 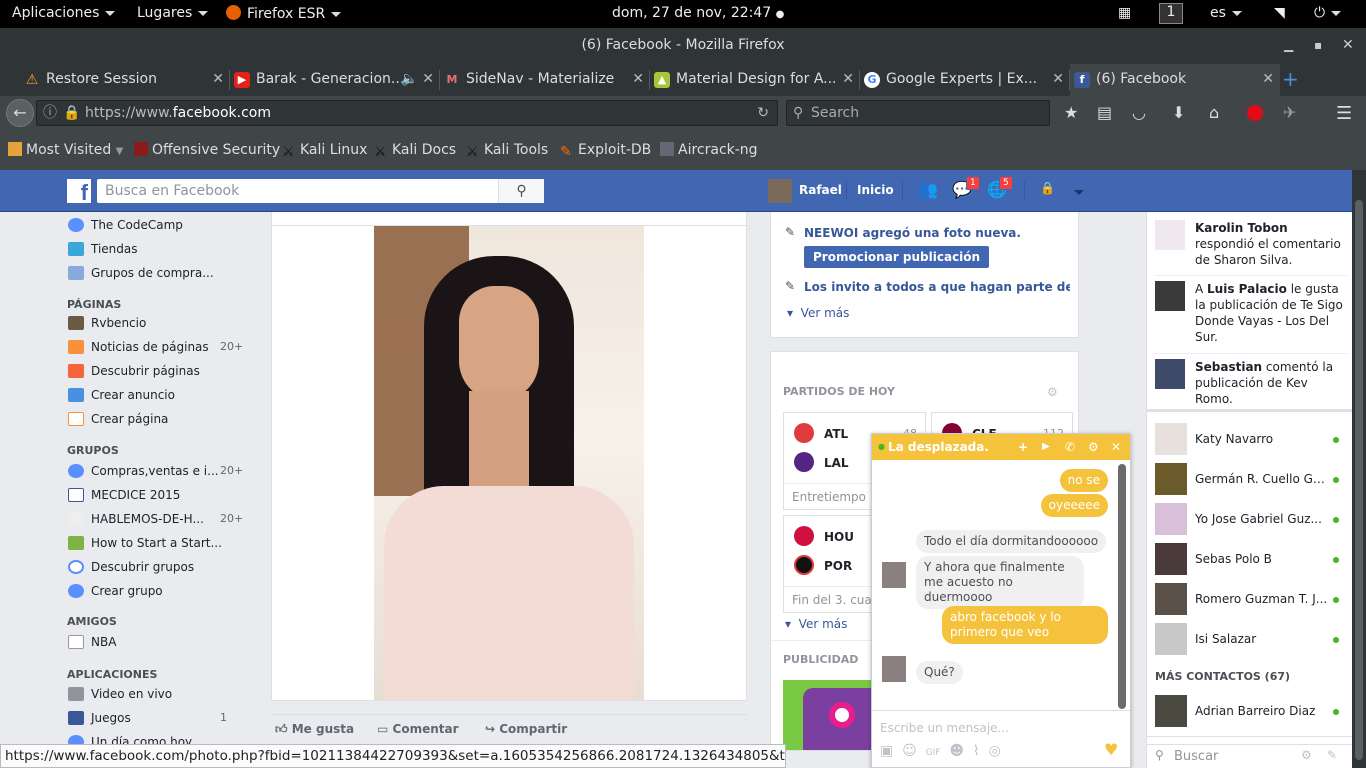 I want to click on search-bar: ⚲ Search, so click(x=918, y=113).